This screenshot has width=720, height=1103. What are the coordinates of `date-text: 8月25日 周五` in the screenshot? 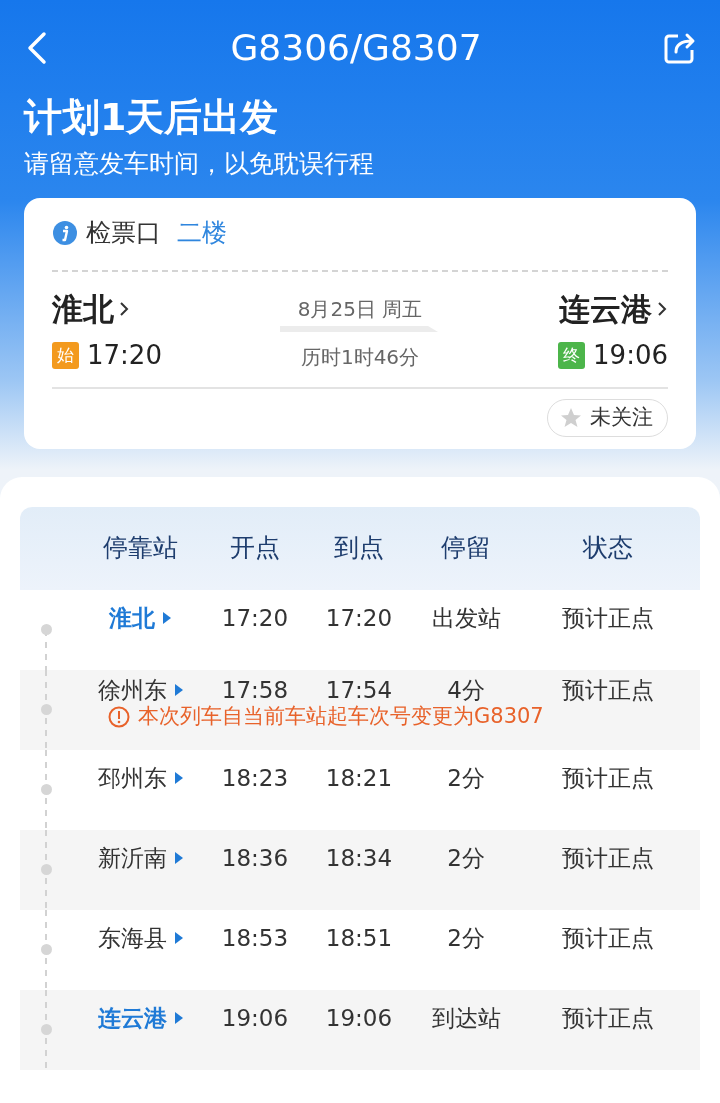 It's located at (360, 309).